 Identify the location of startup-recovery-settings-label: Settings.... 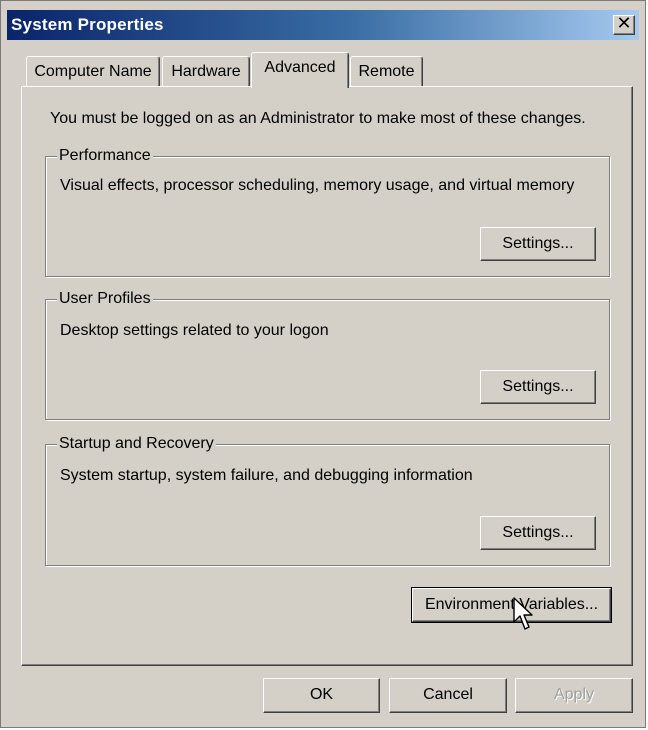
(538, 532).